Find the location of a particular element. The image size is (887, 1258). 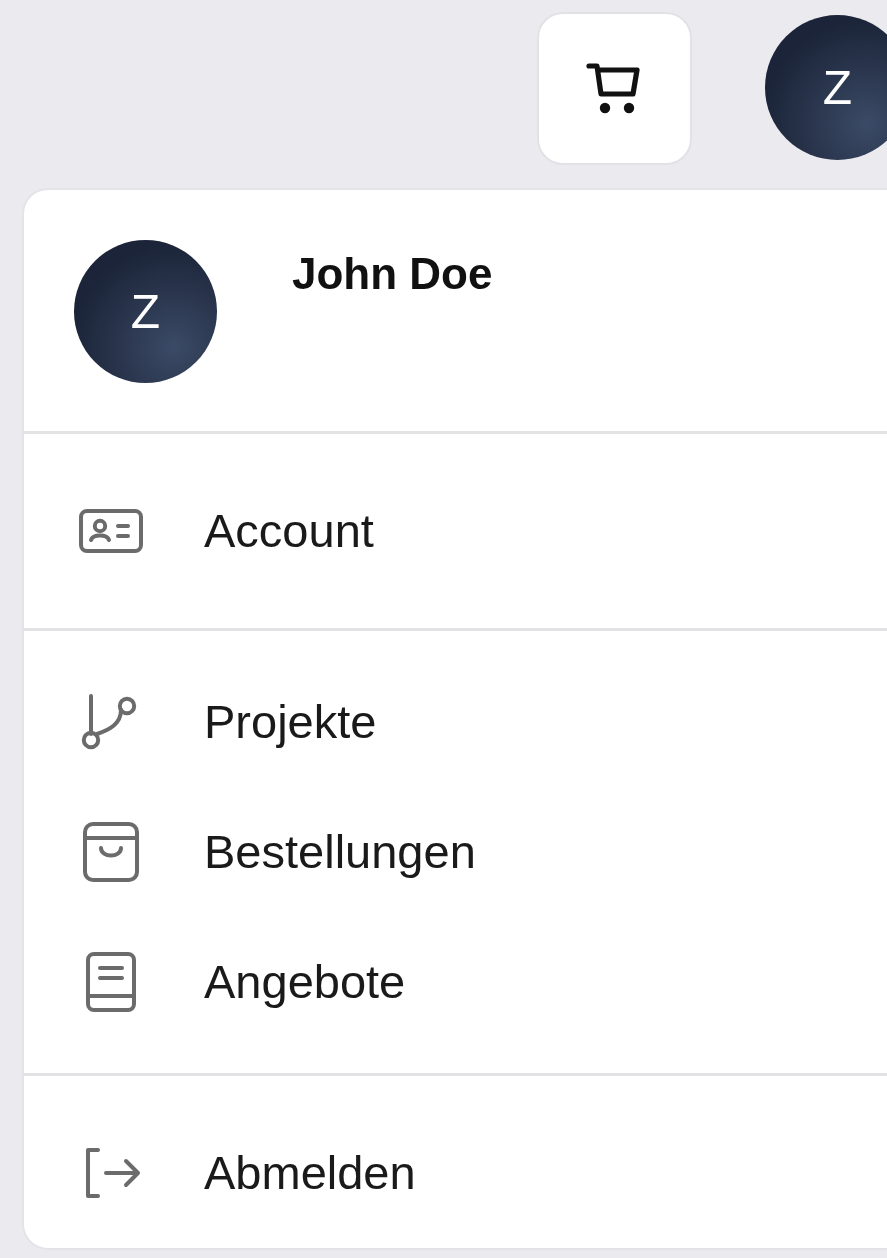

shopping-bag-icon is located at coordinates (111, 852).